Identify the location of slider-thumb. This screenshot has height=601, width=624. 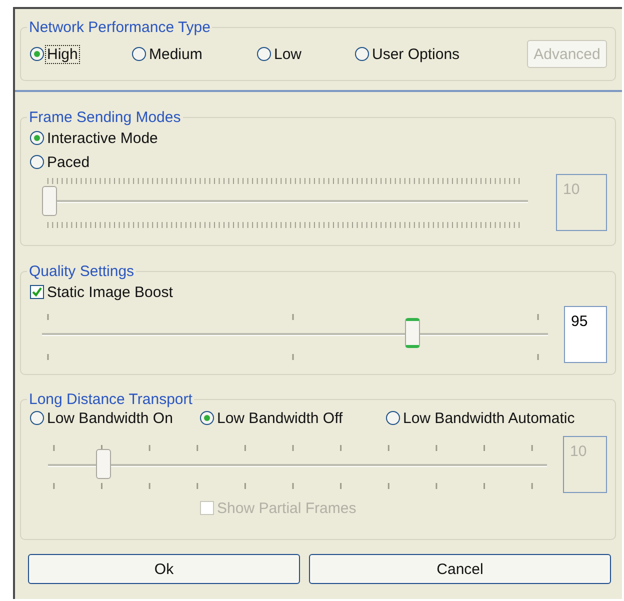
(412, 333).